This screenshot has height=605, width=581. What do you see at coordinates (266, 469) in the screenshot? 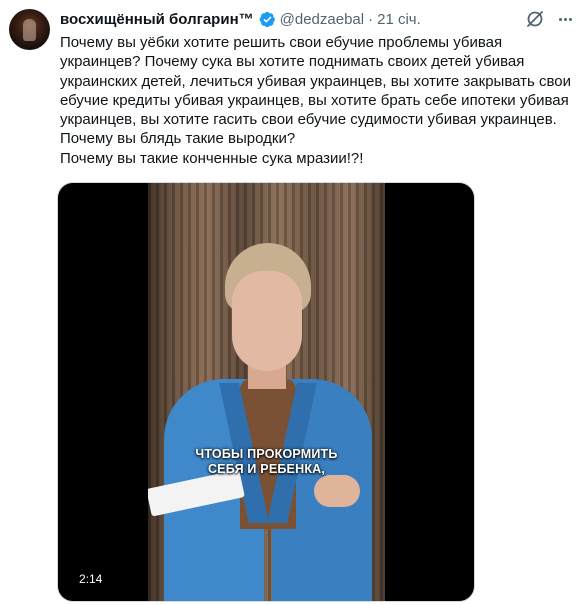
I see `video-caption-line: СЕБЯ И РЕБЕНКА,` at bounding box center [266, 469].